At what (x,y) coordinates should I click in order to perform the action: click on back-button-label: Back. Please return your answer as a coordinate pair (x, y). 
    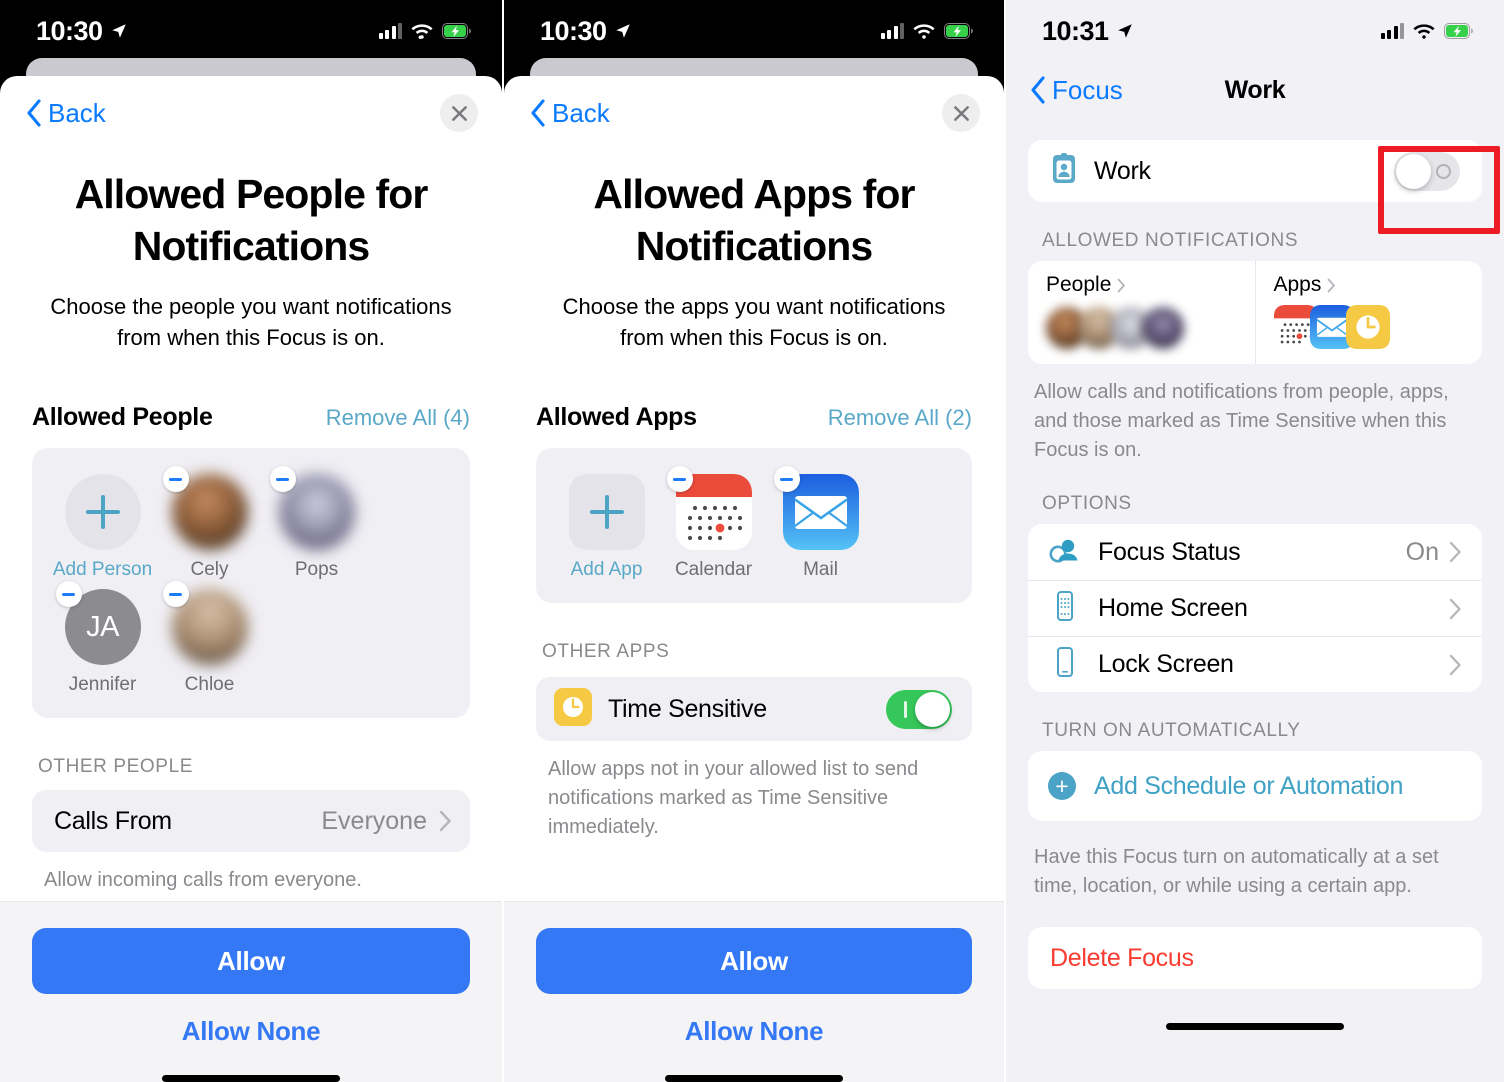
    Looking at the image, I should click on (581, 112).